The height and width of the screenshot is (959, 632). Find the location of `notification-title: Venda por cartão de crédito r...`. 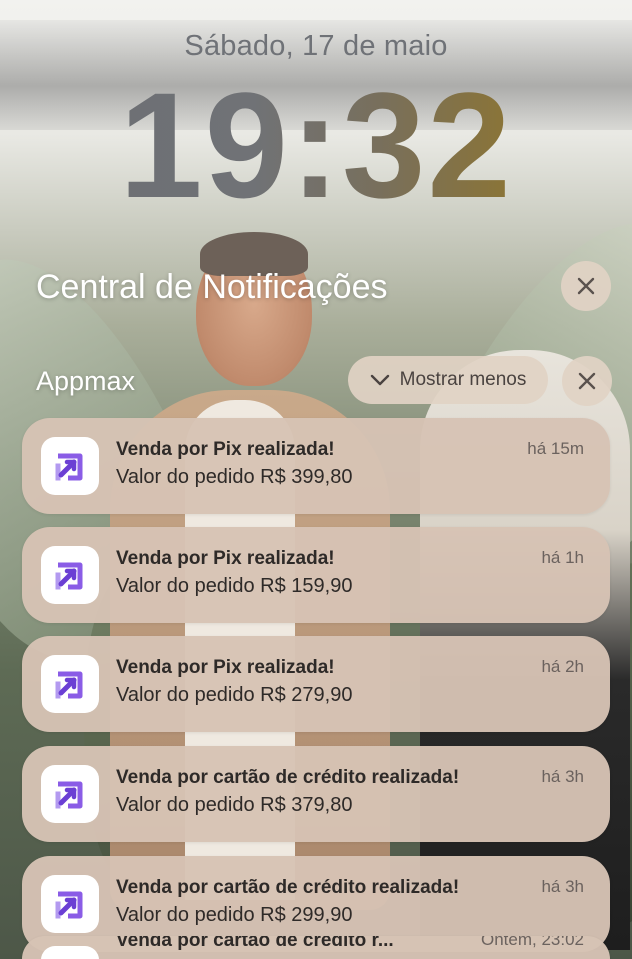

notification-title: Venda por cartão de crédito r... is located at coordinates (255, 943).